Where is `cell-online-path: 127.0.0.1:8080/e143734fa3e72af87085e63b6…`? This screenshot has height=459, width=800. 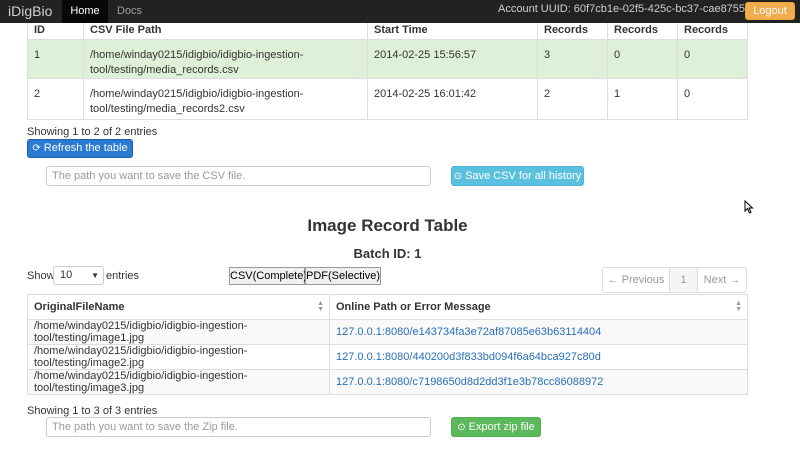
cell-online-path: 127.0.0.1:8080/e143734fa3e72af87085e63b6… is located at coordinates (538, 332).